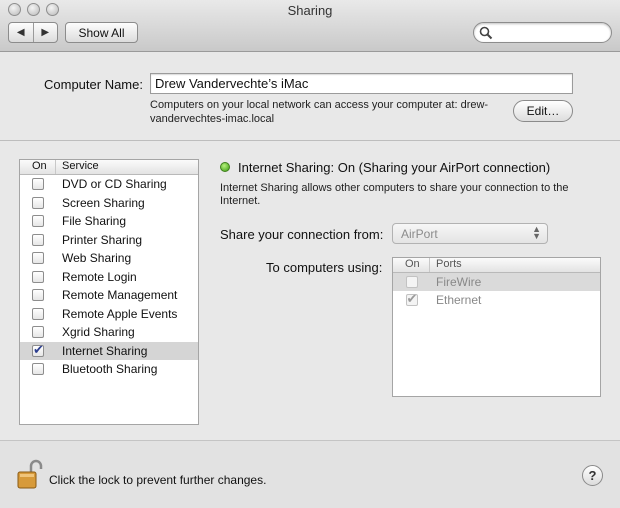 The image size is (620, 508). I want to click on popup-arrows-icon: ▲ ▼, so click(536, 232).